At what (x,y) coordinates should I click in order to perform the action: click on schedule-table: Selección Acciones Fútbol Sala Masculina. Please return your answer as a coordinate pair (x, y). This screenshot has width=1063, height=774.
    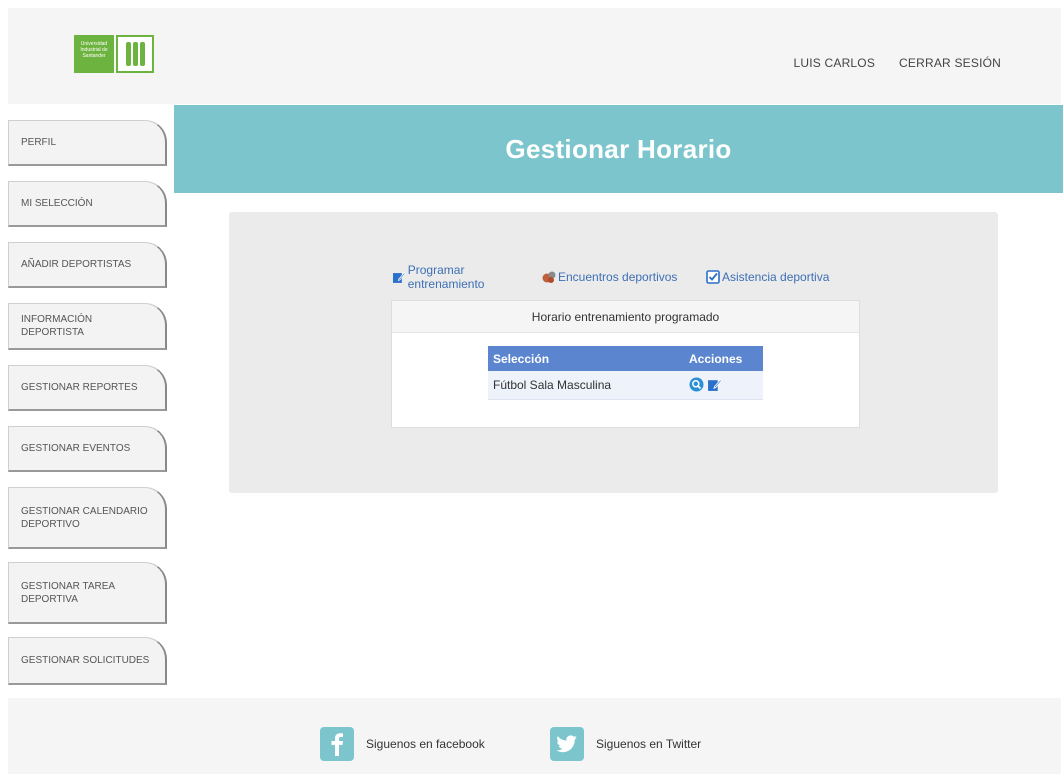
    Looking at the image, I should click on (625, 373).